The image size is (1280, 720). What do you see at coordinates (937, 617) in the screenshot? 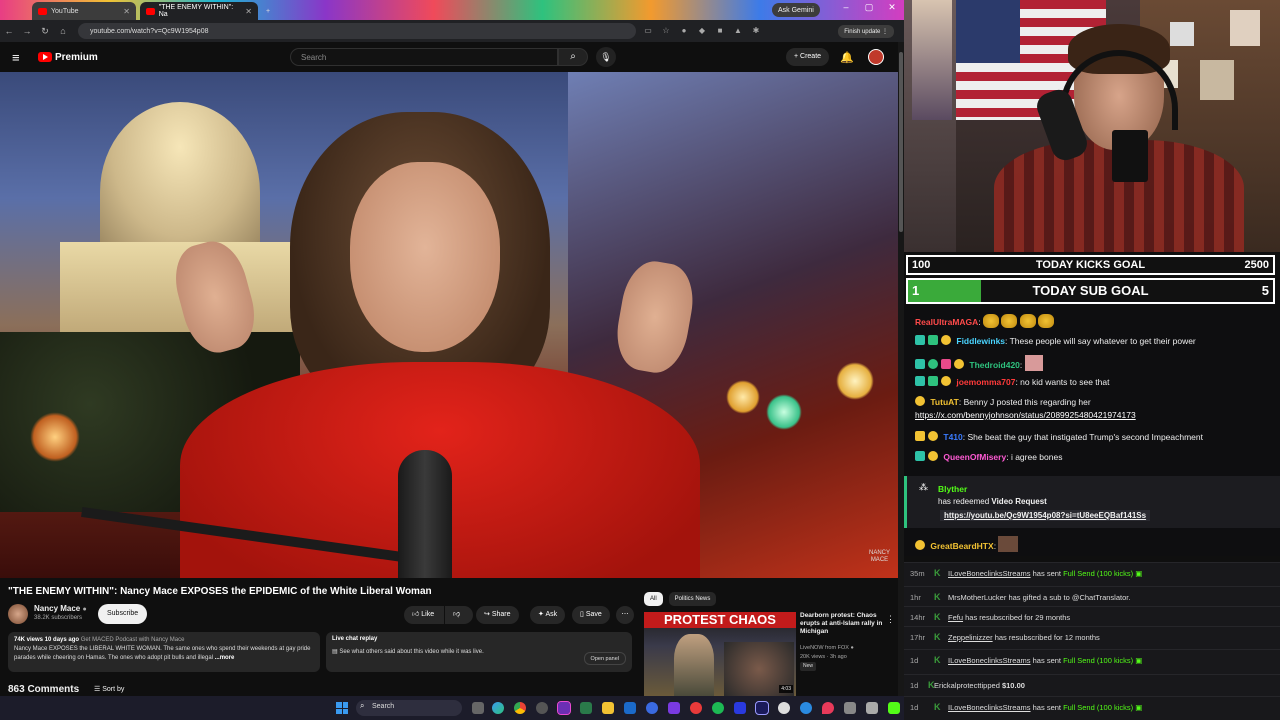
I see `kick-icon: K` at bounding box center [937, 617].